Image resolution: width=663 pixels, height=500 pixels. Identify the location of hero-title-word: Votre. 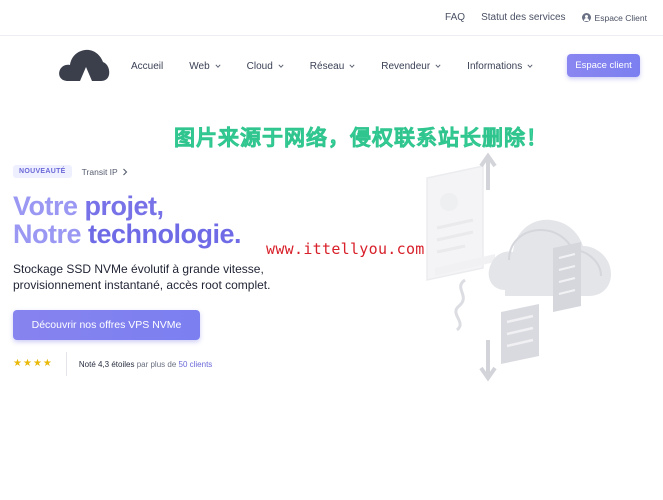
(49, 206).